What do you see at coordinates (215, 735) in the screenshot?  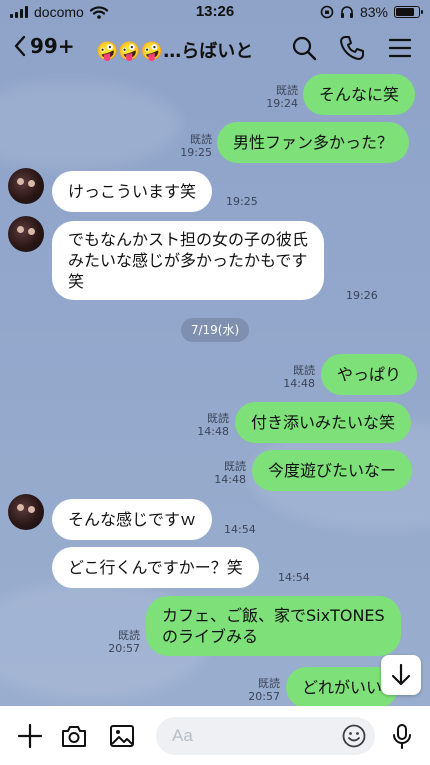 I see `composer-bar` at bounding box center [215, 735].